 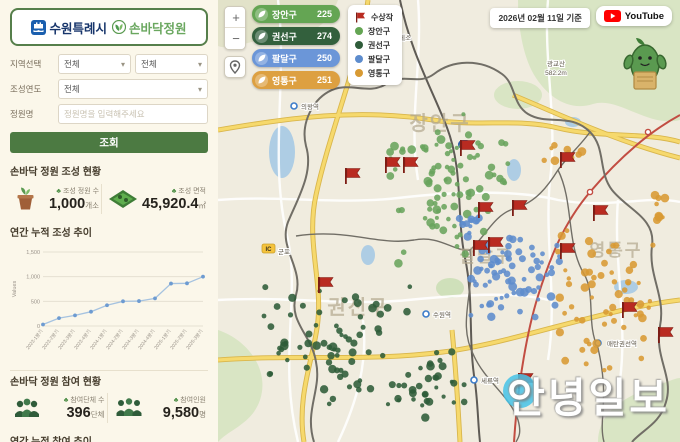 I want to click on current-location-button, so click(x=235, y=67).